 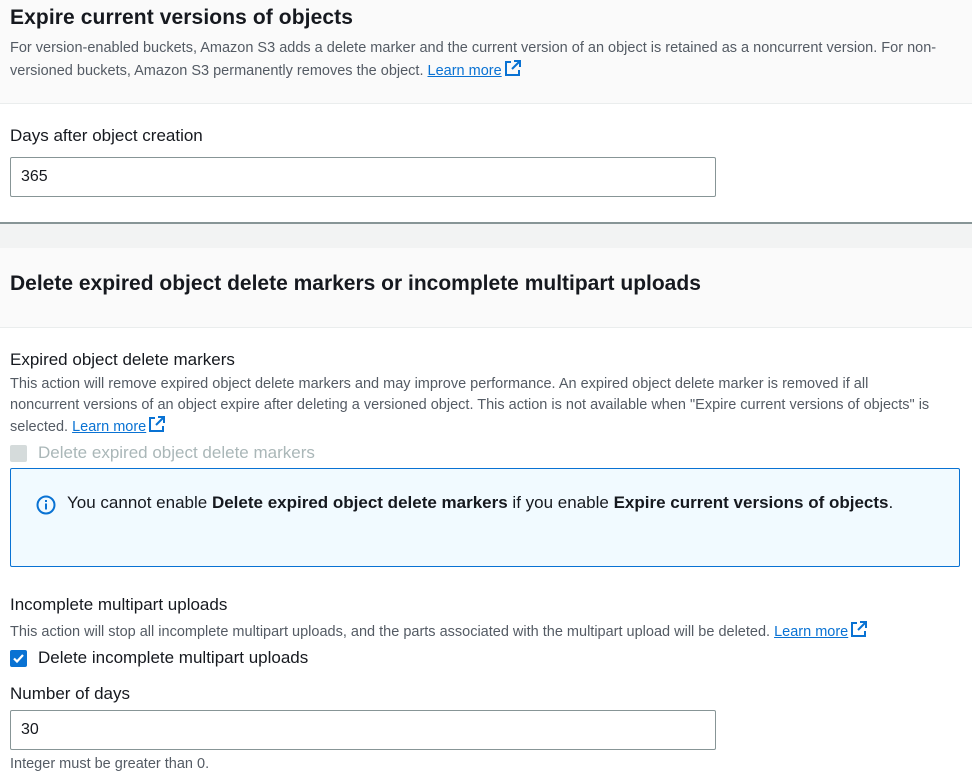 What do you see at coordinates (891, 502) in the screenshot?
I see `alert-text-part: .` at bounding box center [891, 502].